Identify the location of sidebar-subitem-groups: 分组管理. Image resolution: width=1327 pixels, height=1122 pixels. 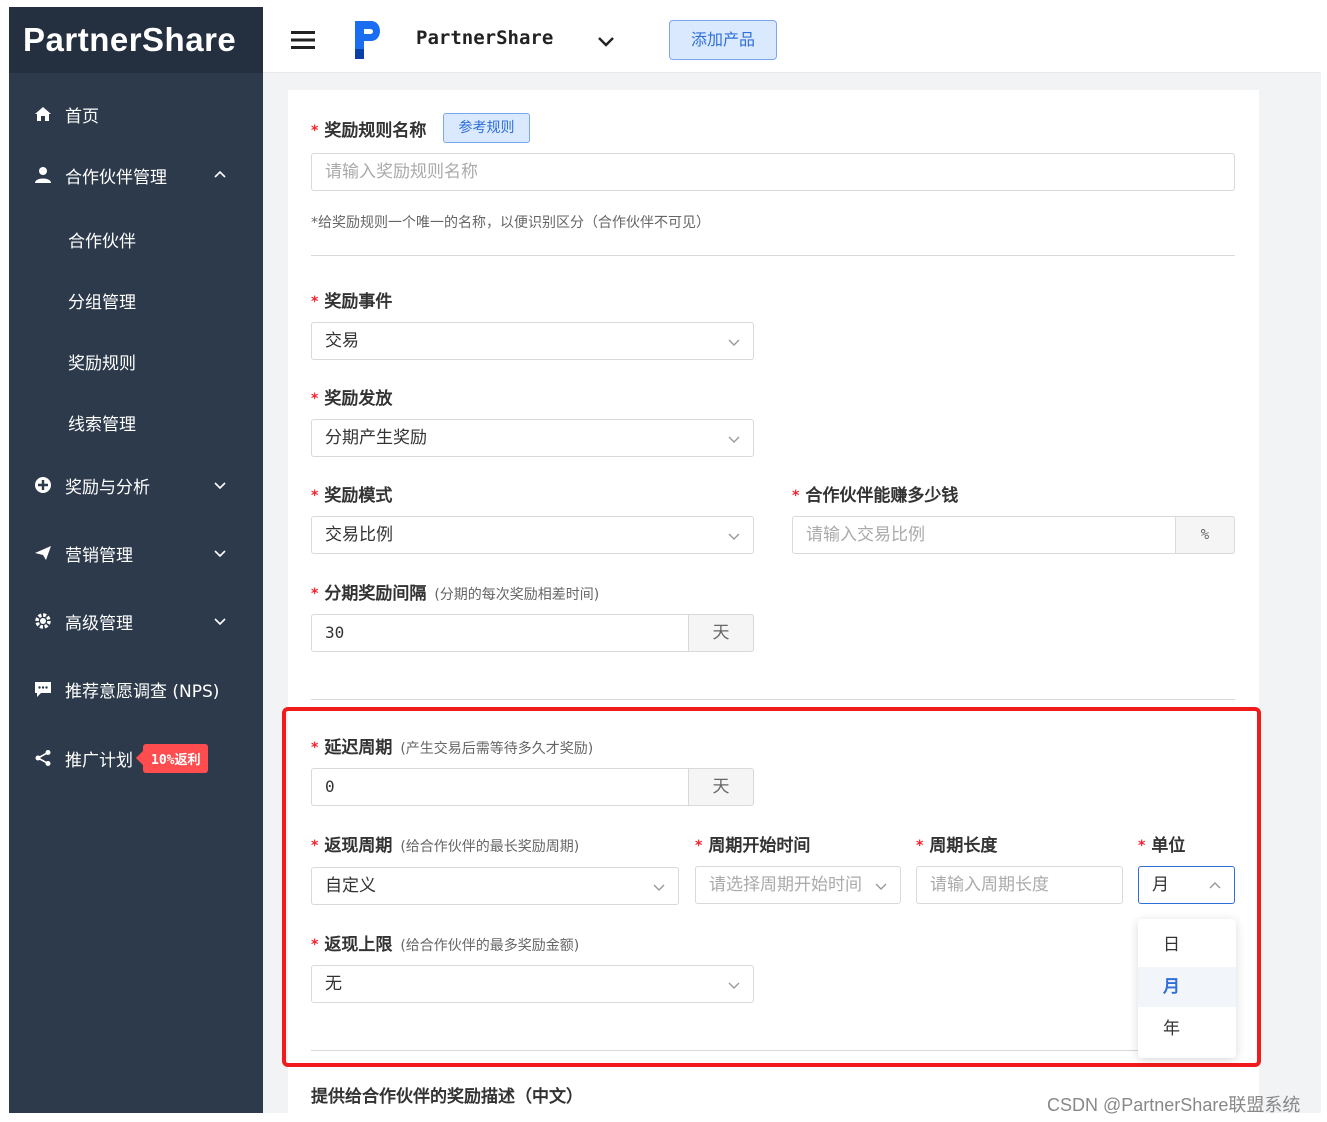
(102, 300).